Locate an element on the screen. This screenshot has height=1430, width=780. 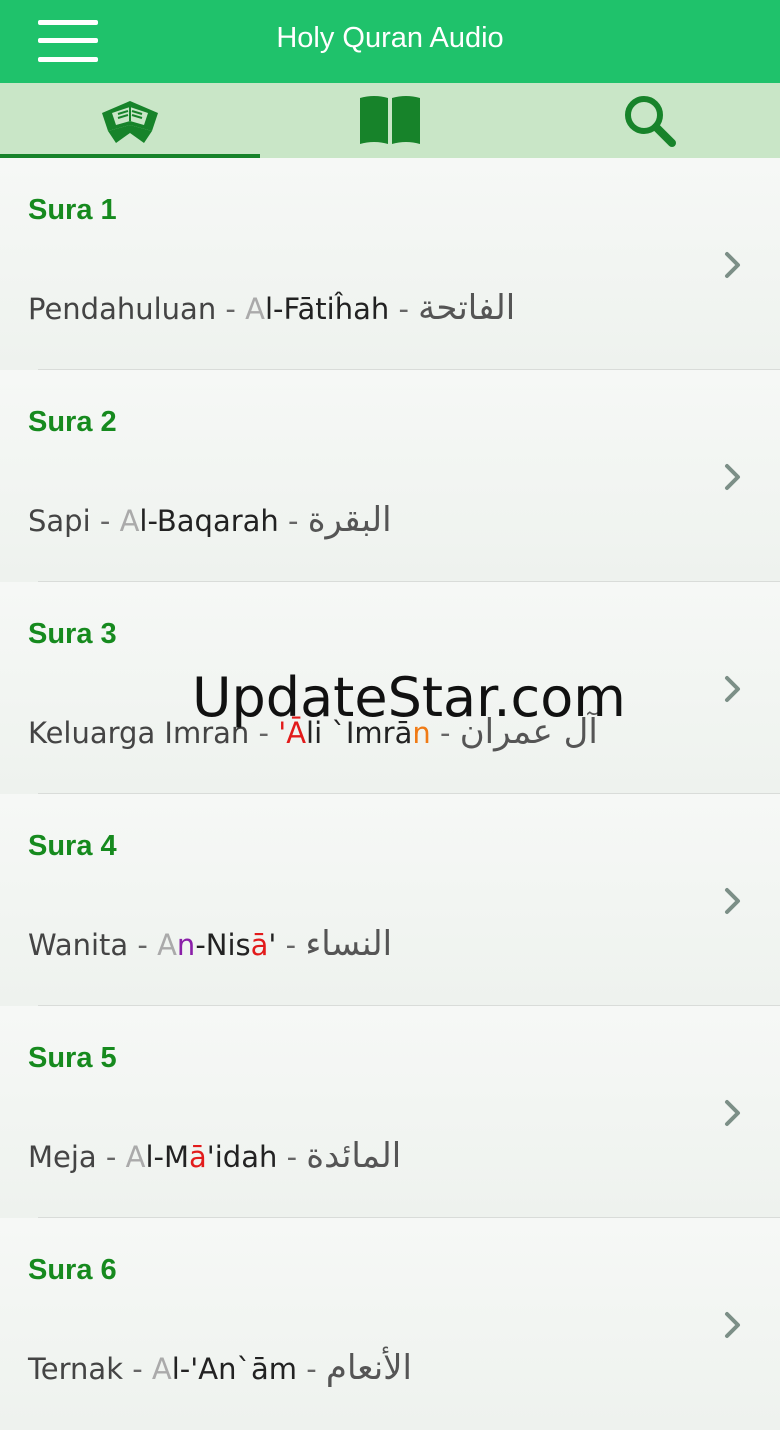
app-header: Holy Quran Audio is located at coordinates (390, 41).